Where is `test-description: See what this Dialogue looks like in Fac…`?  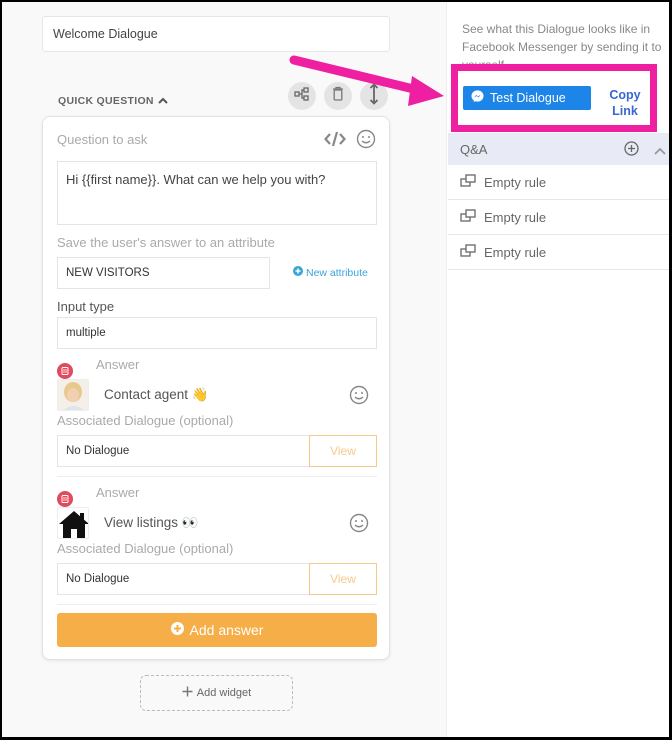 test-description: See what this Dialogue looks like in Fac… is located at coordinates (562, 46).